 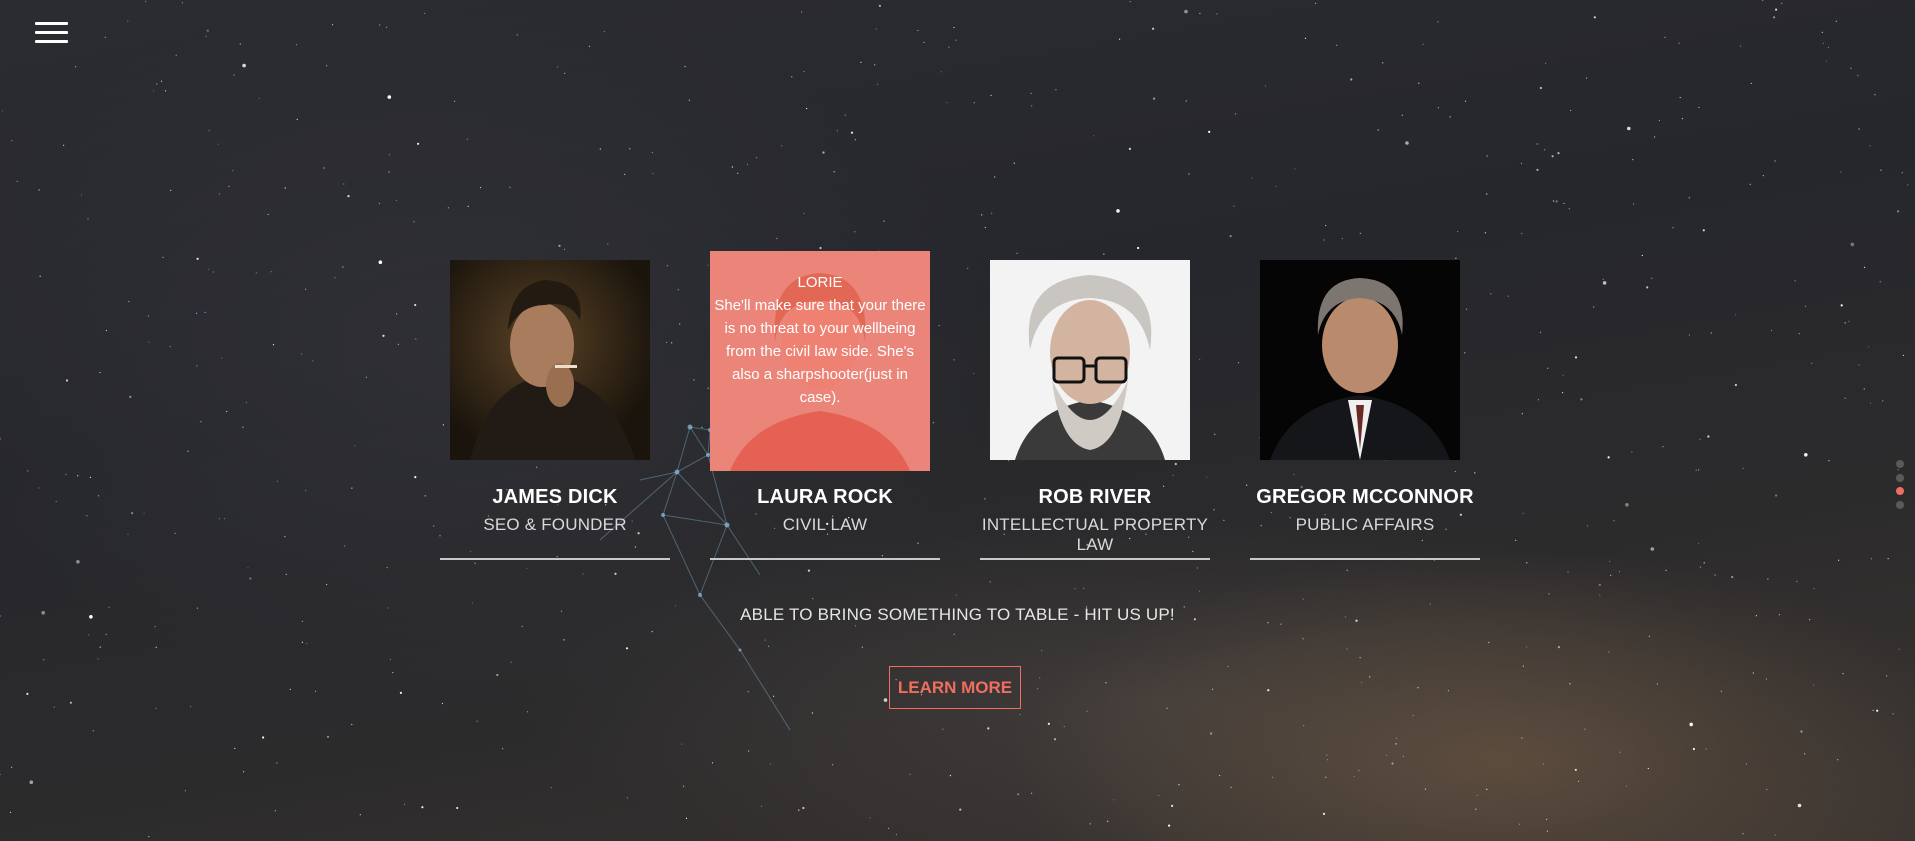 What do you see at coordinates (1095, 534) in the screenshot?
I see `member-role: INTELLECTUAL PROPERTY LAW` at bounding box center [1095, 534].